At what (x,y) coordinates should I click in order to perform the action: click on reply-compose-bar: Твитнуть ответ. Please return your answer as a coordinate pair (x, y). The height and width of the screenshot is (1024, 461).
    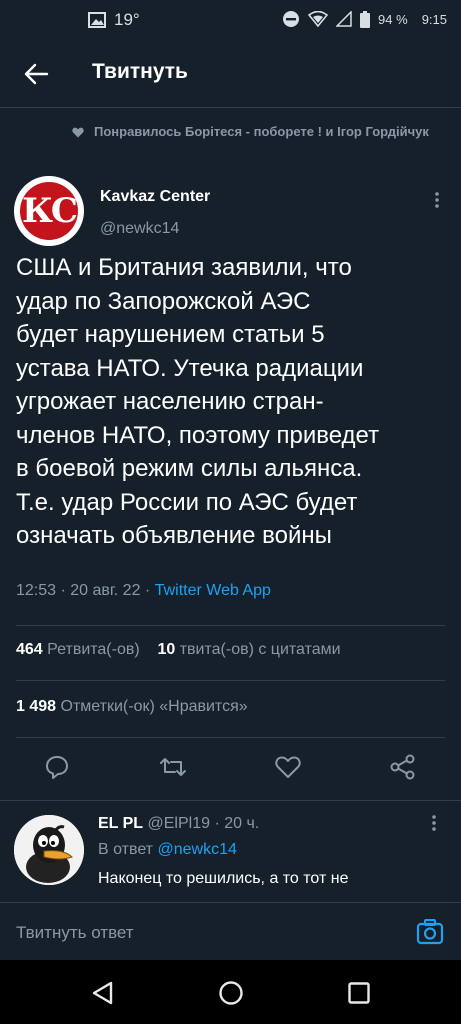
    Looking at the image, I should click on (230, 931).